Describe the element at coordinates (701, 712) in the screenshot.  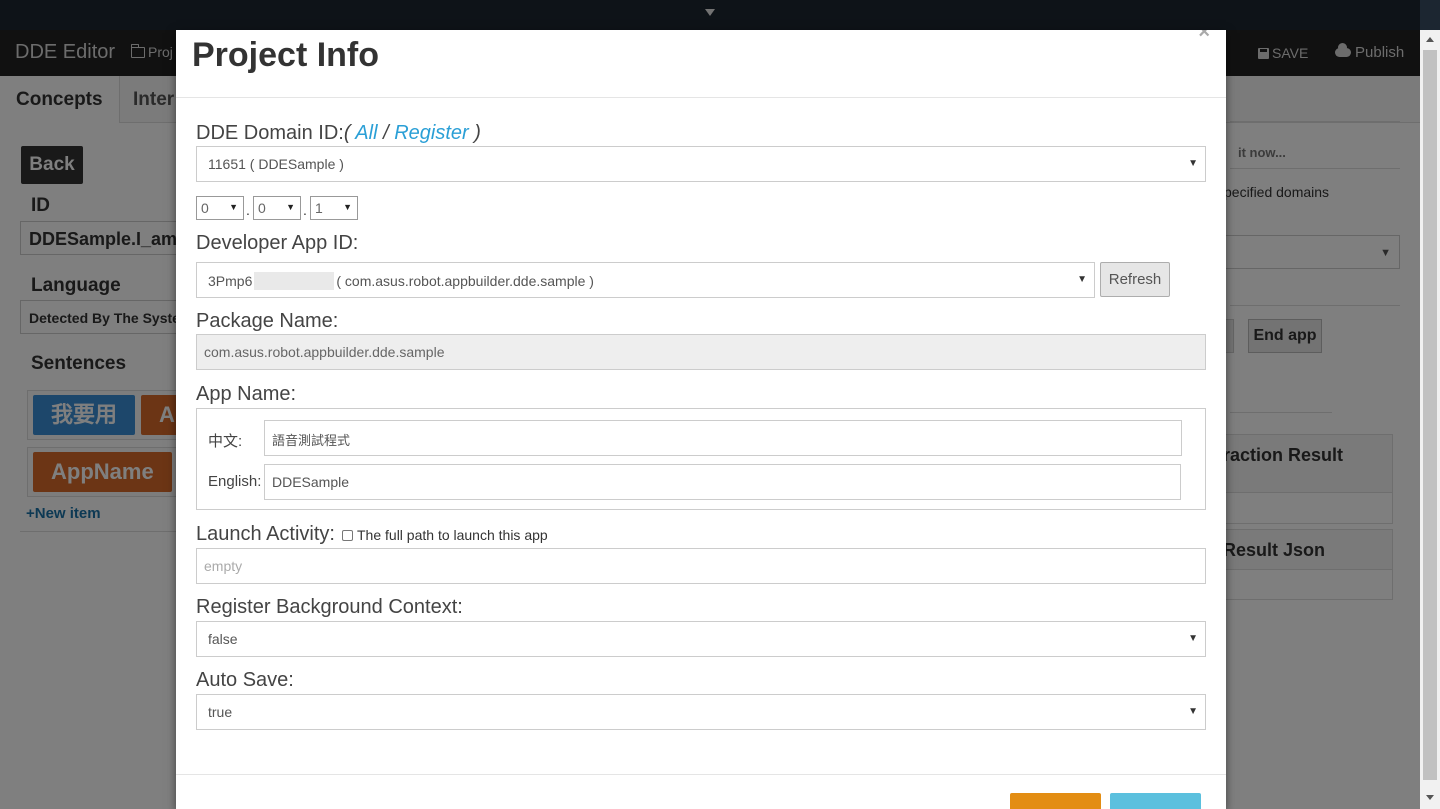
I see `auto-save-select: true ▼` at that location.